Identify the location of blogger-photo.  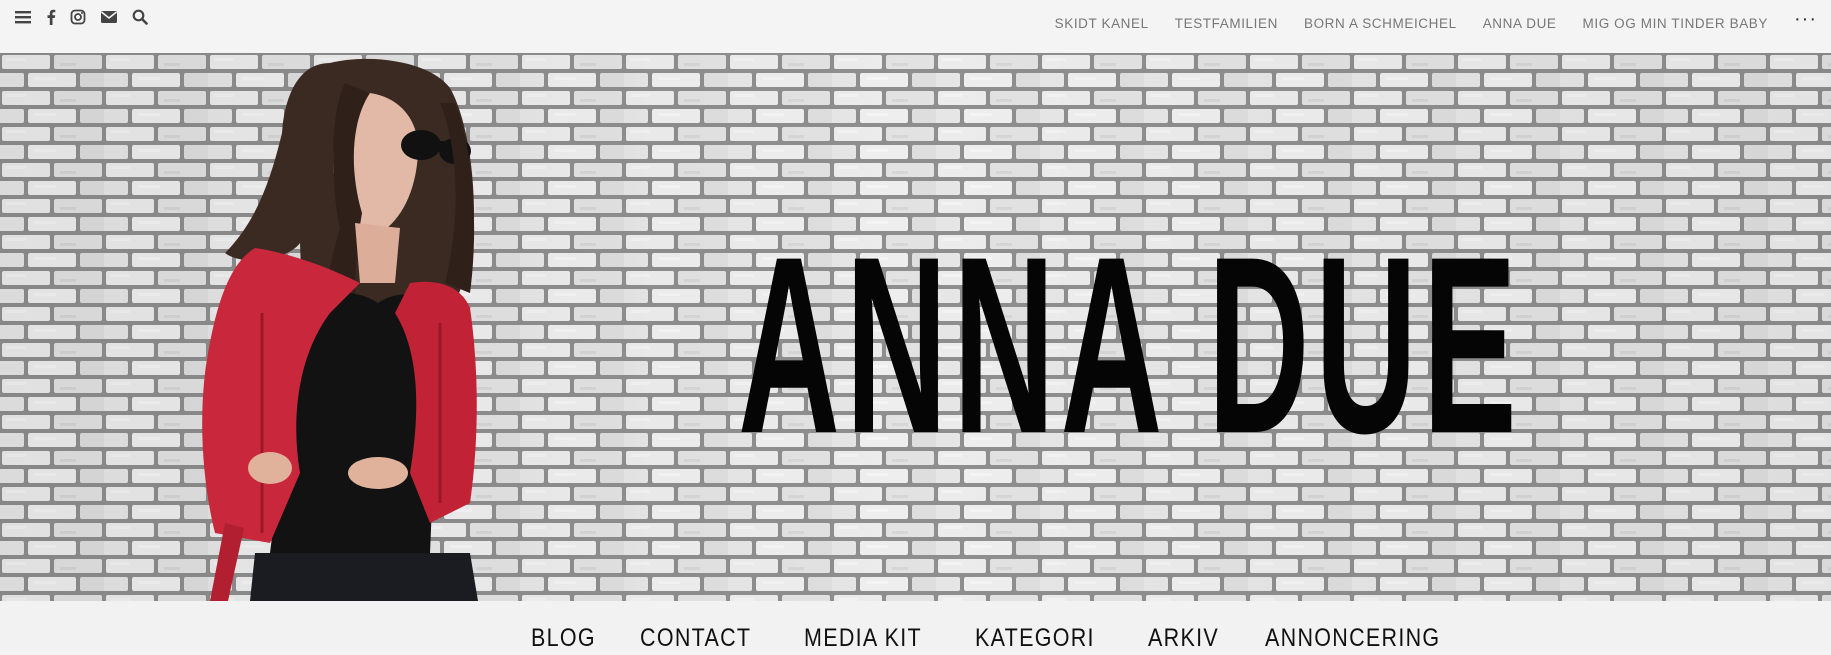
(340, 329).